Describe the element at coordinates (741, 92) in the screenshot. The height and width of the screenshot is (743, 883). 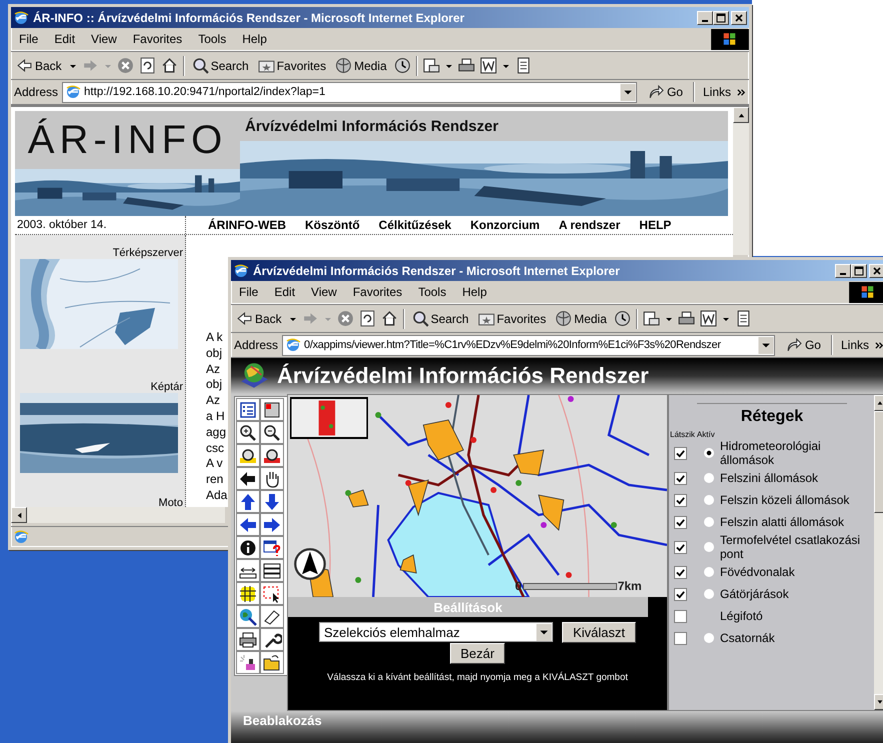
I see `chevron-icon` at that location.